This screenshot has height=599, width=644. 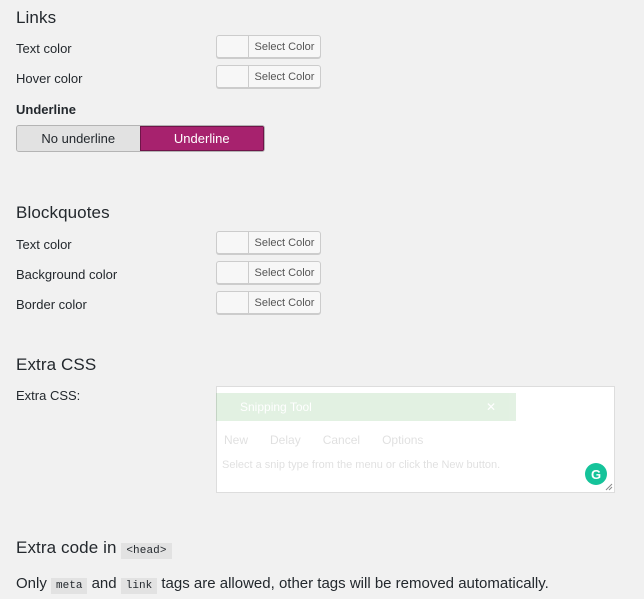 I want to click on extra-code-heading-text: Extra code in, so click(x=66, y=547).